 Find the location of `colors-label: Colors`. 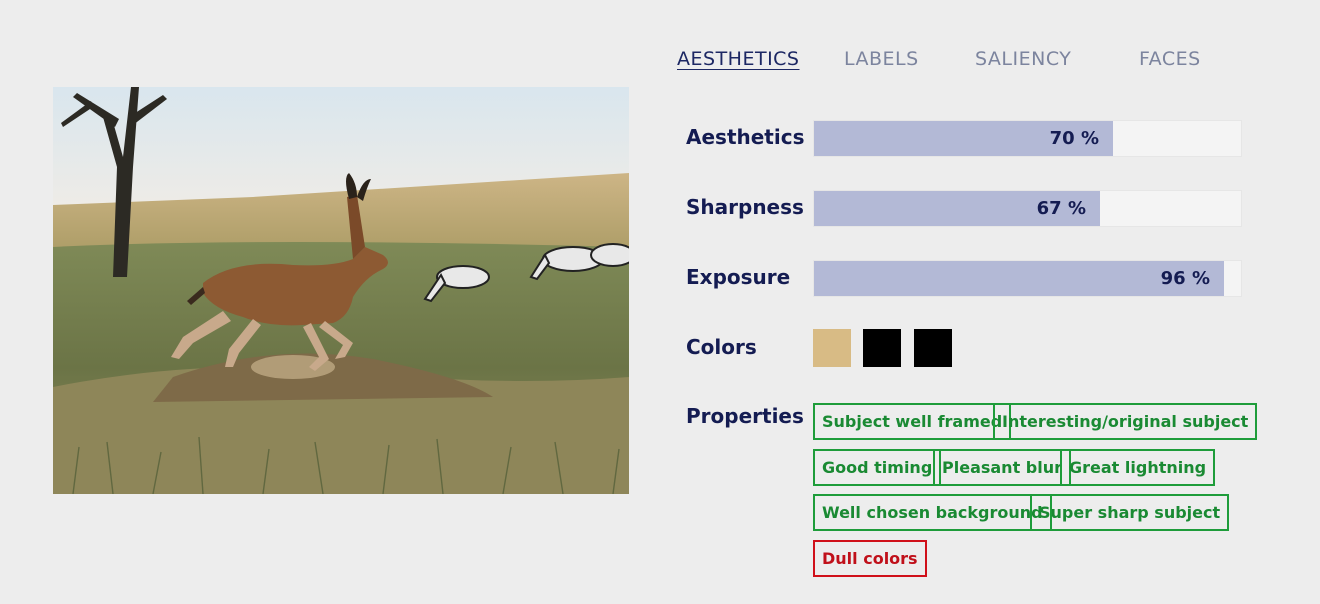

colors-label: Colors is located at coordinates (721, 347).